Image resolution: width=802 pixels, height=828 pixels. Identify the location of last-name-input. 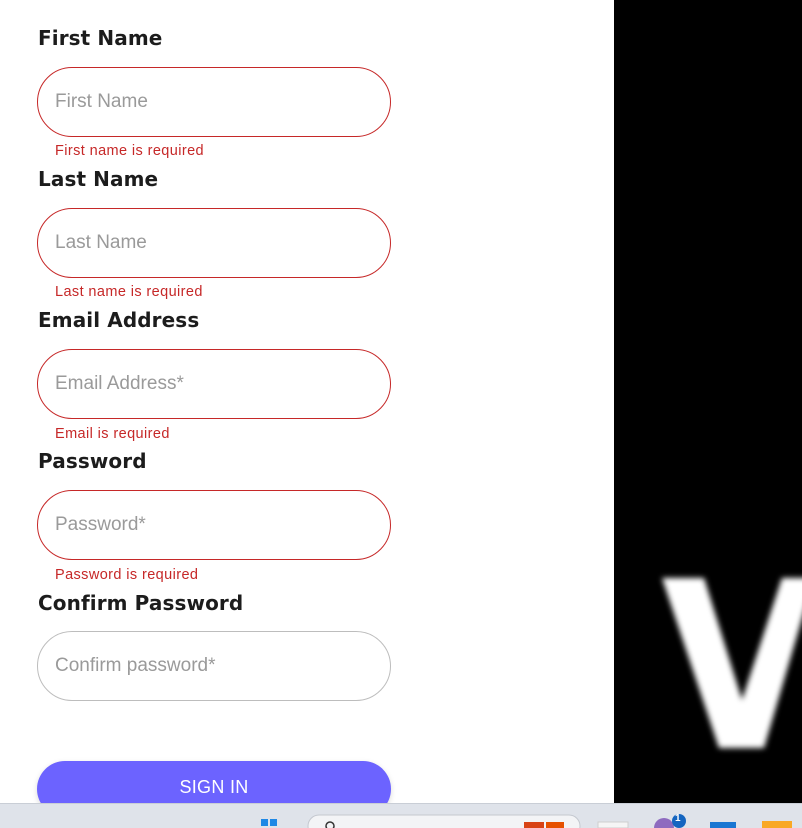
(214, 243).